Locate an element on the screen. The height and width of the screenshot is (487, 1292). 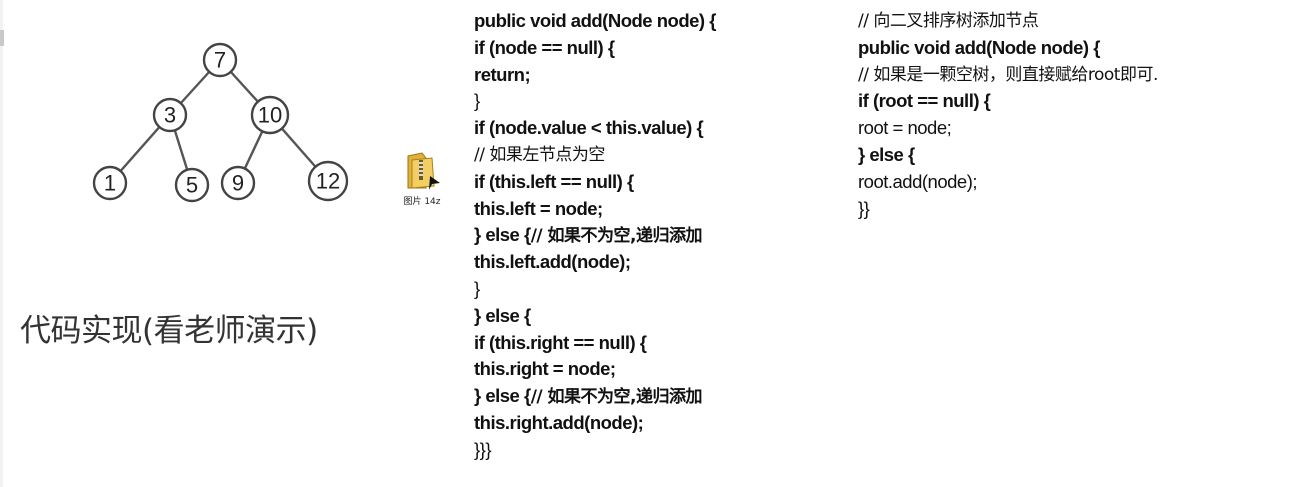
tree-node-left-right: 5 is located at coordinates (192, 185).